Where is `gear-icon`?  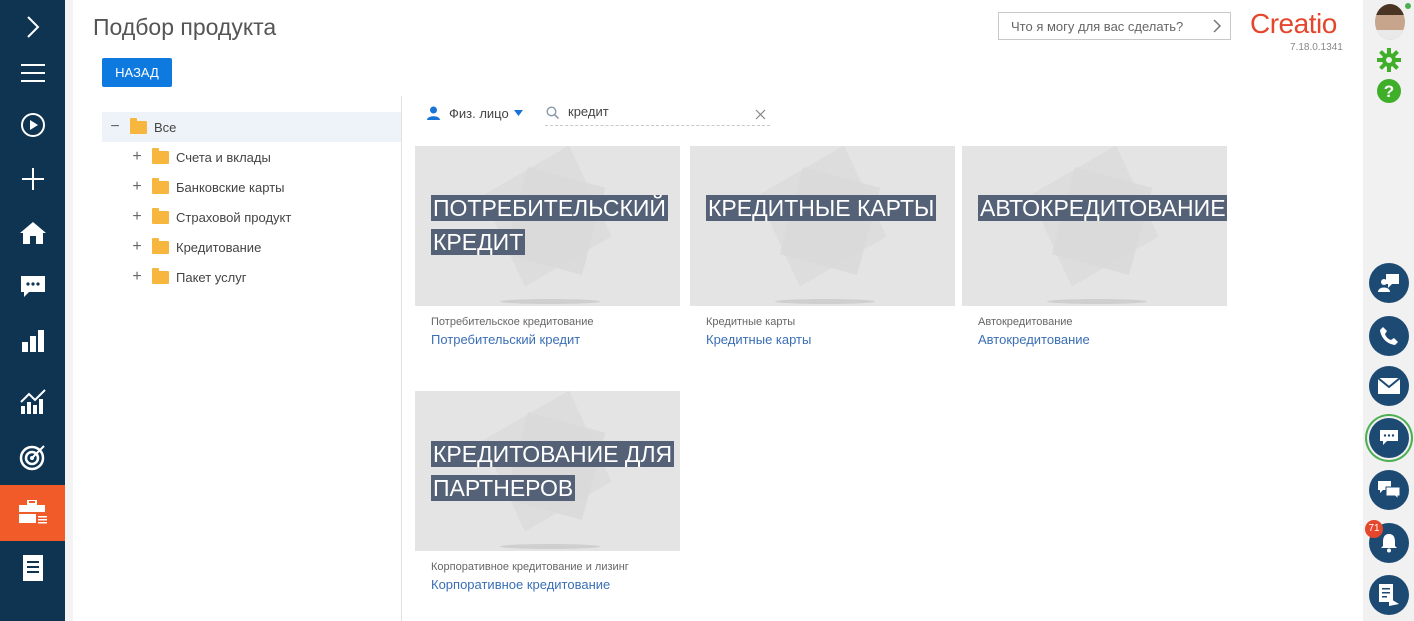
gear-icon is located at coordinates (1389, 62).